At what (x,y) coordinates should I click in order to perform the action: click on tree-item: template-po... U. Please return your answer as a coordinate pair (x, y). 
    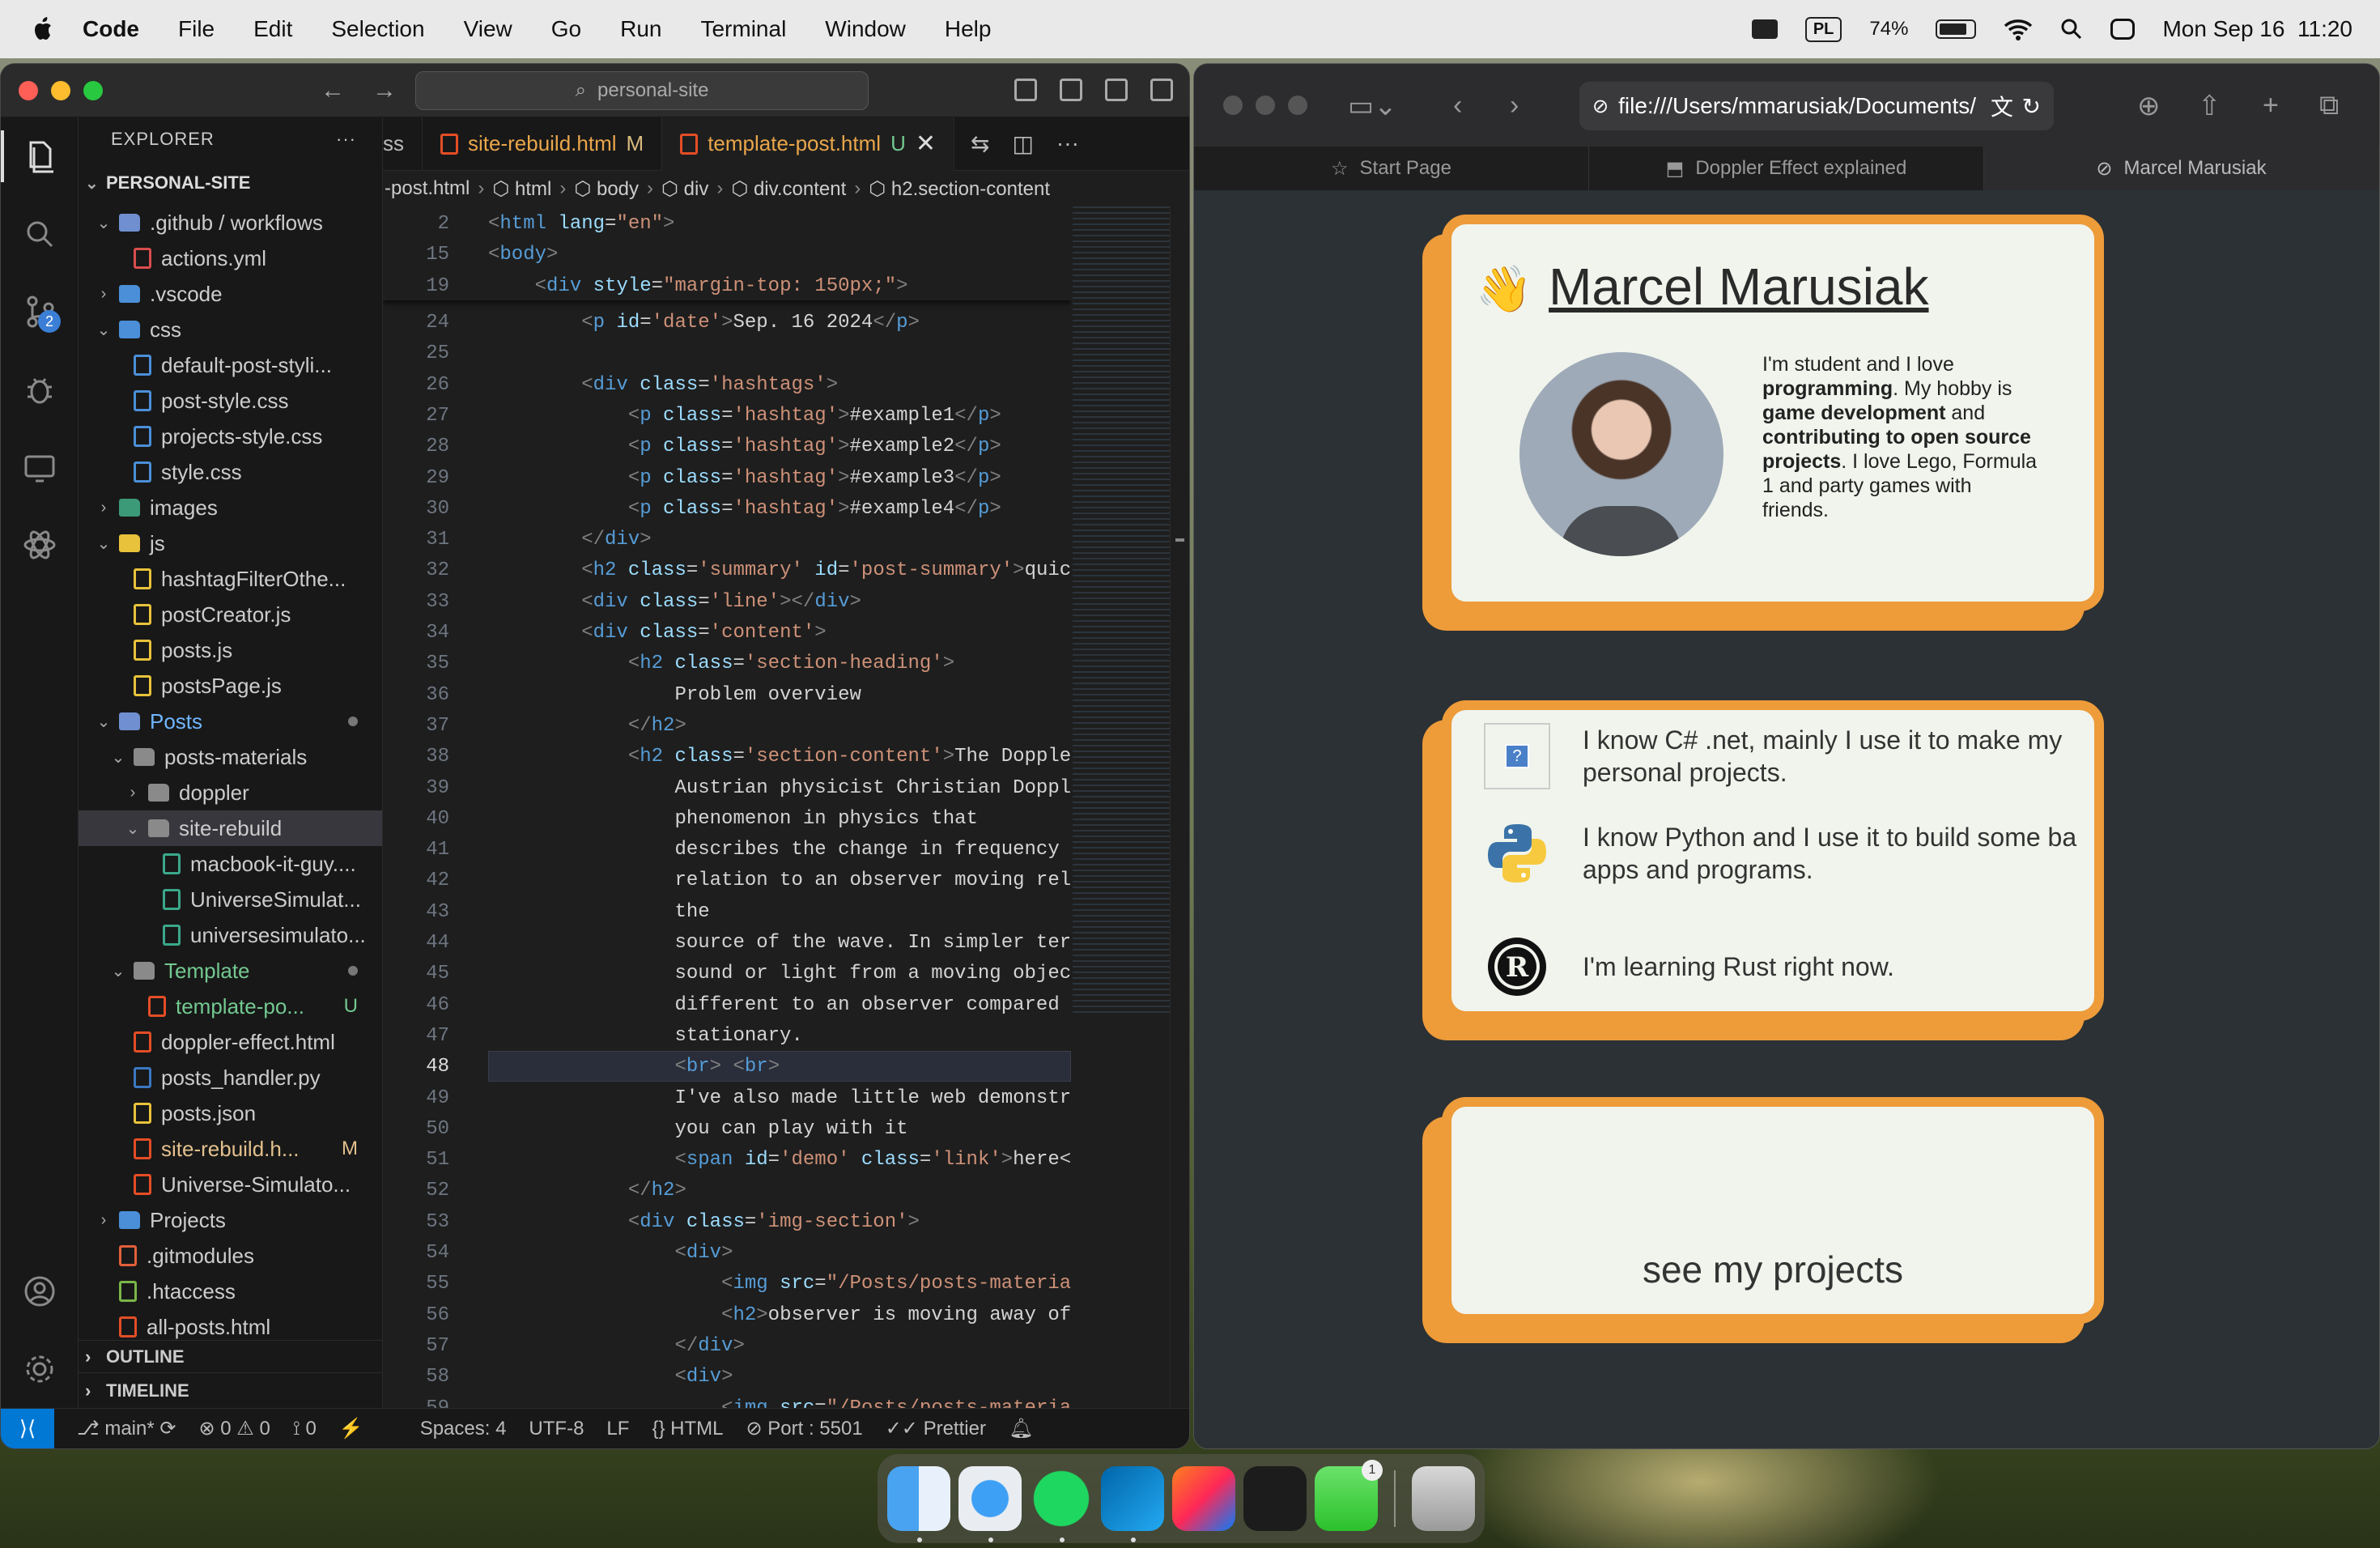
    Looking at the image, I should click on (230, 1006).